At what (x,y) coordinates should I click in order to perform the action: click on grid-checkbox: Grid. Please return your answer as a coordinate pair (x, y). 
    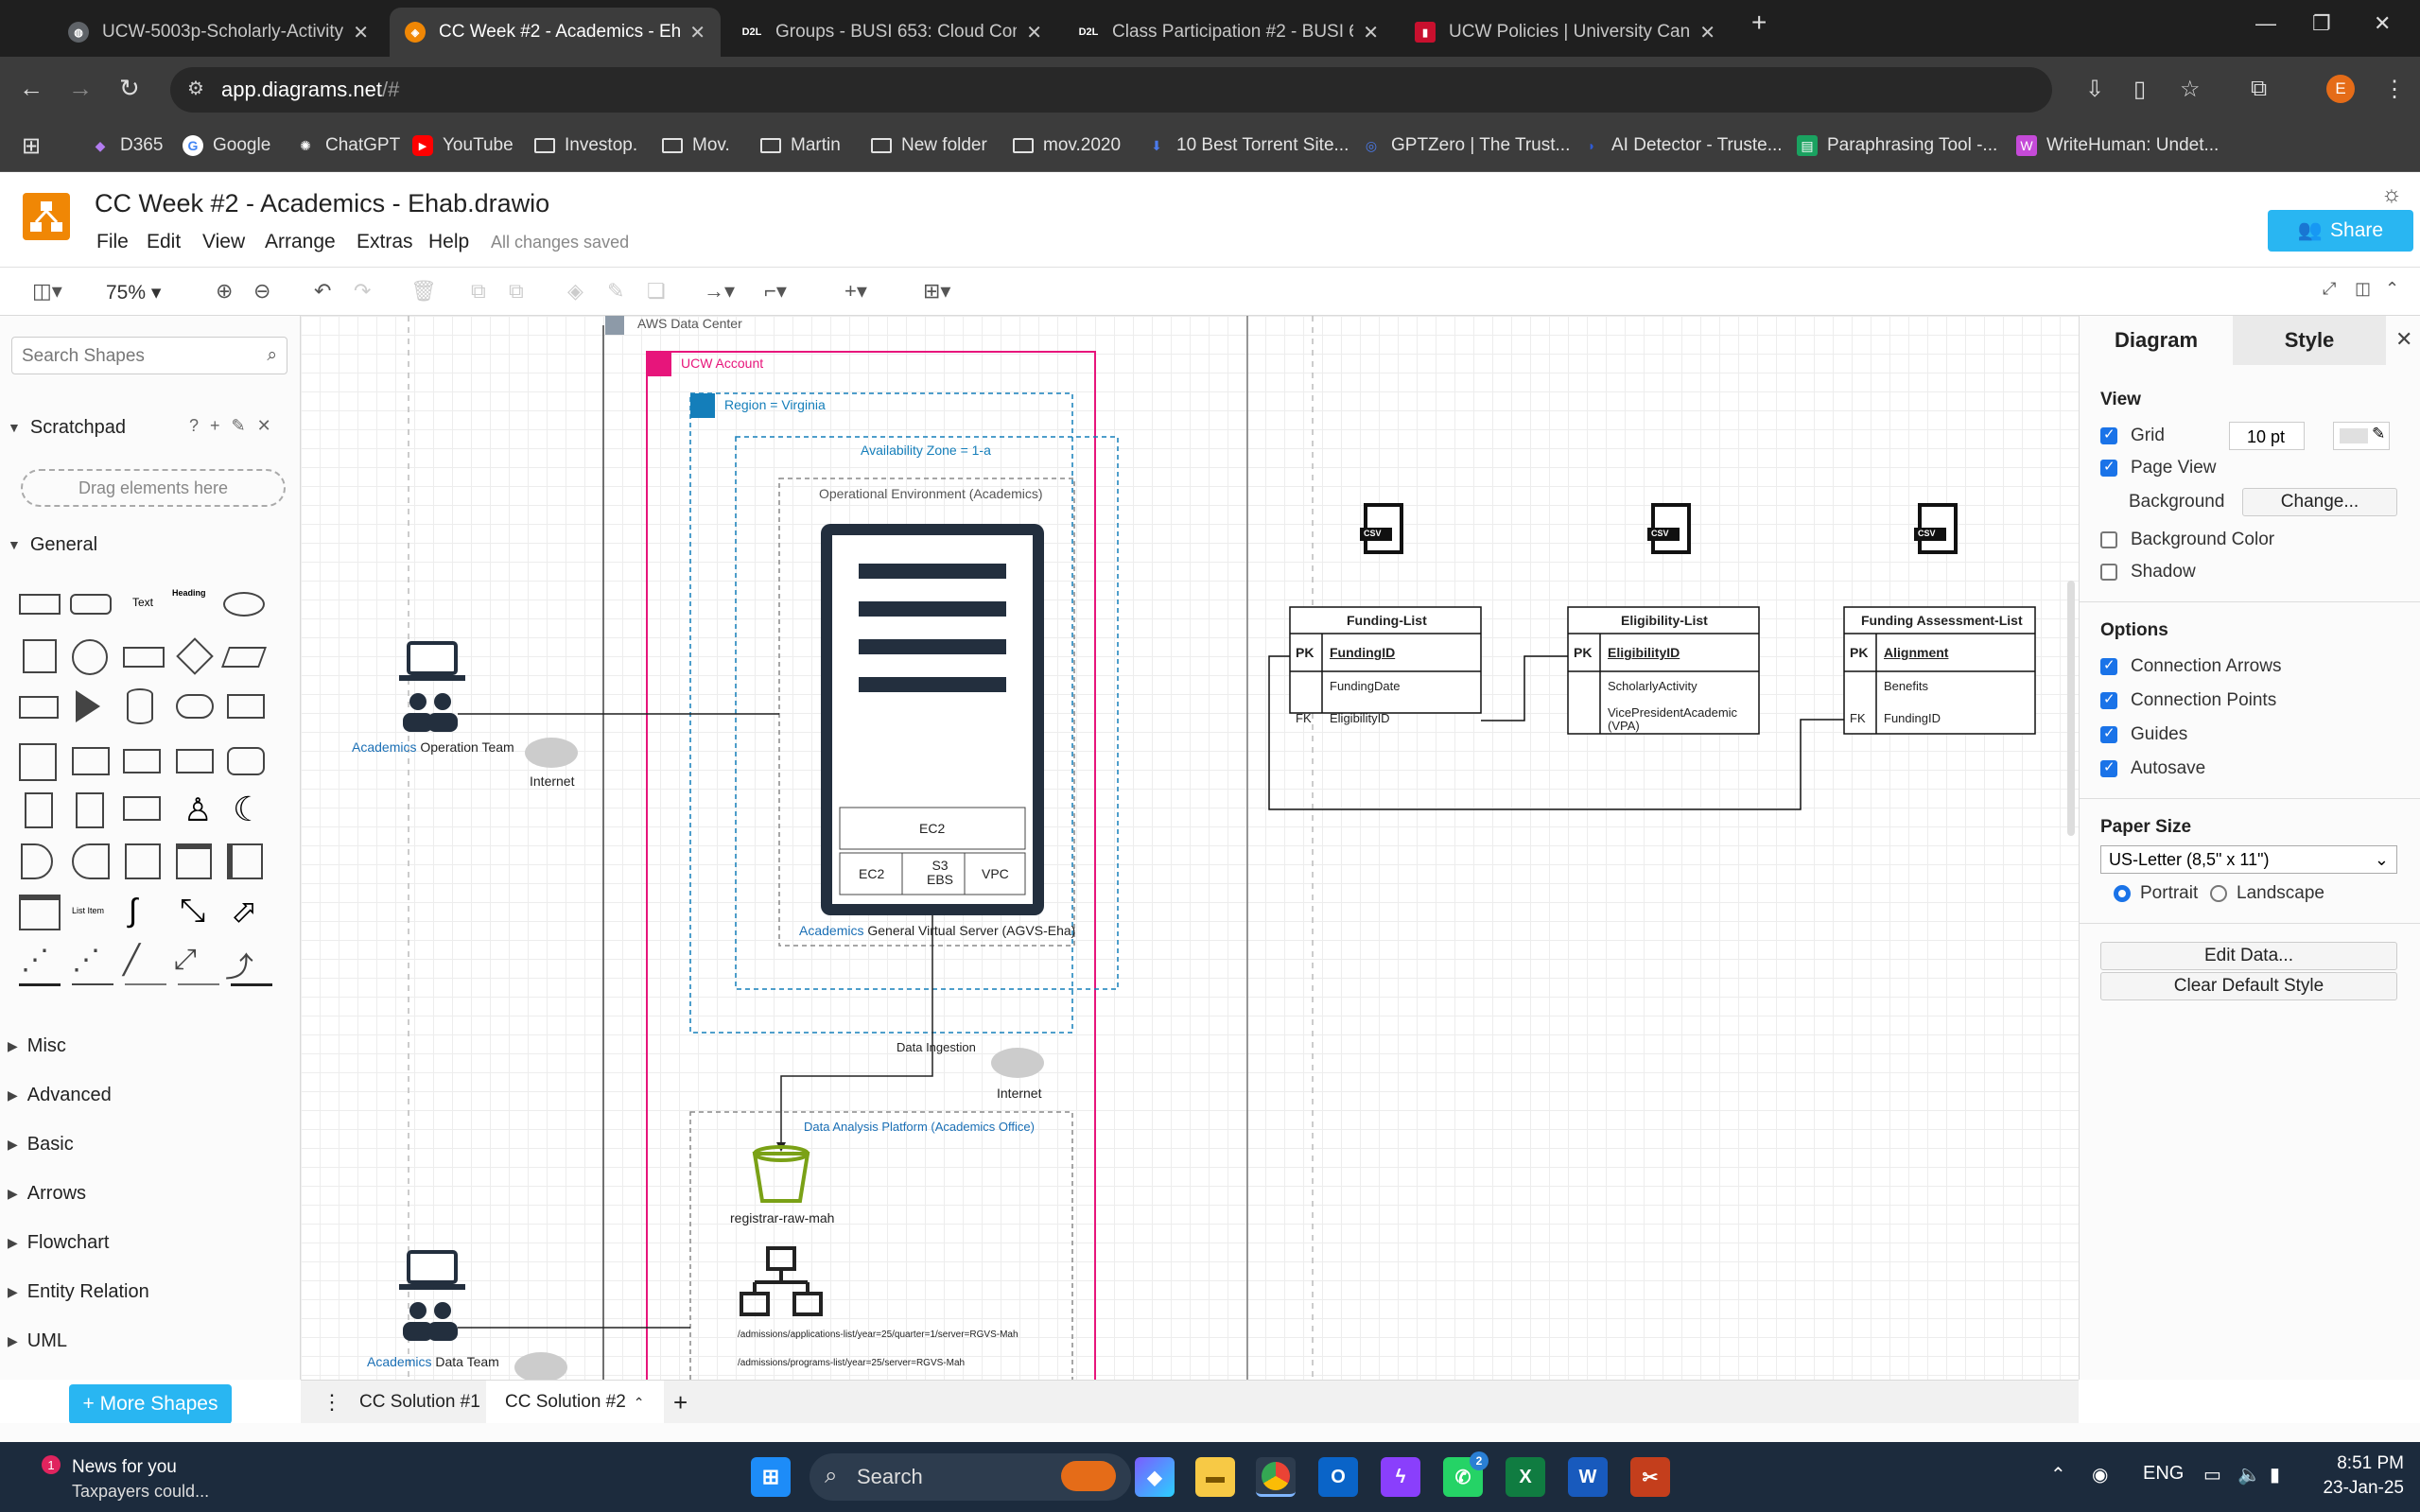
    Looking at the image, I should click on (2133, 436).